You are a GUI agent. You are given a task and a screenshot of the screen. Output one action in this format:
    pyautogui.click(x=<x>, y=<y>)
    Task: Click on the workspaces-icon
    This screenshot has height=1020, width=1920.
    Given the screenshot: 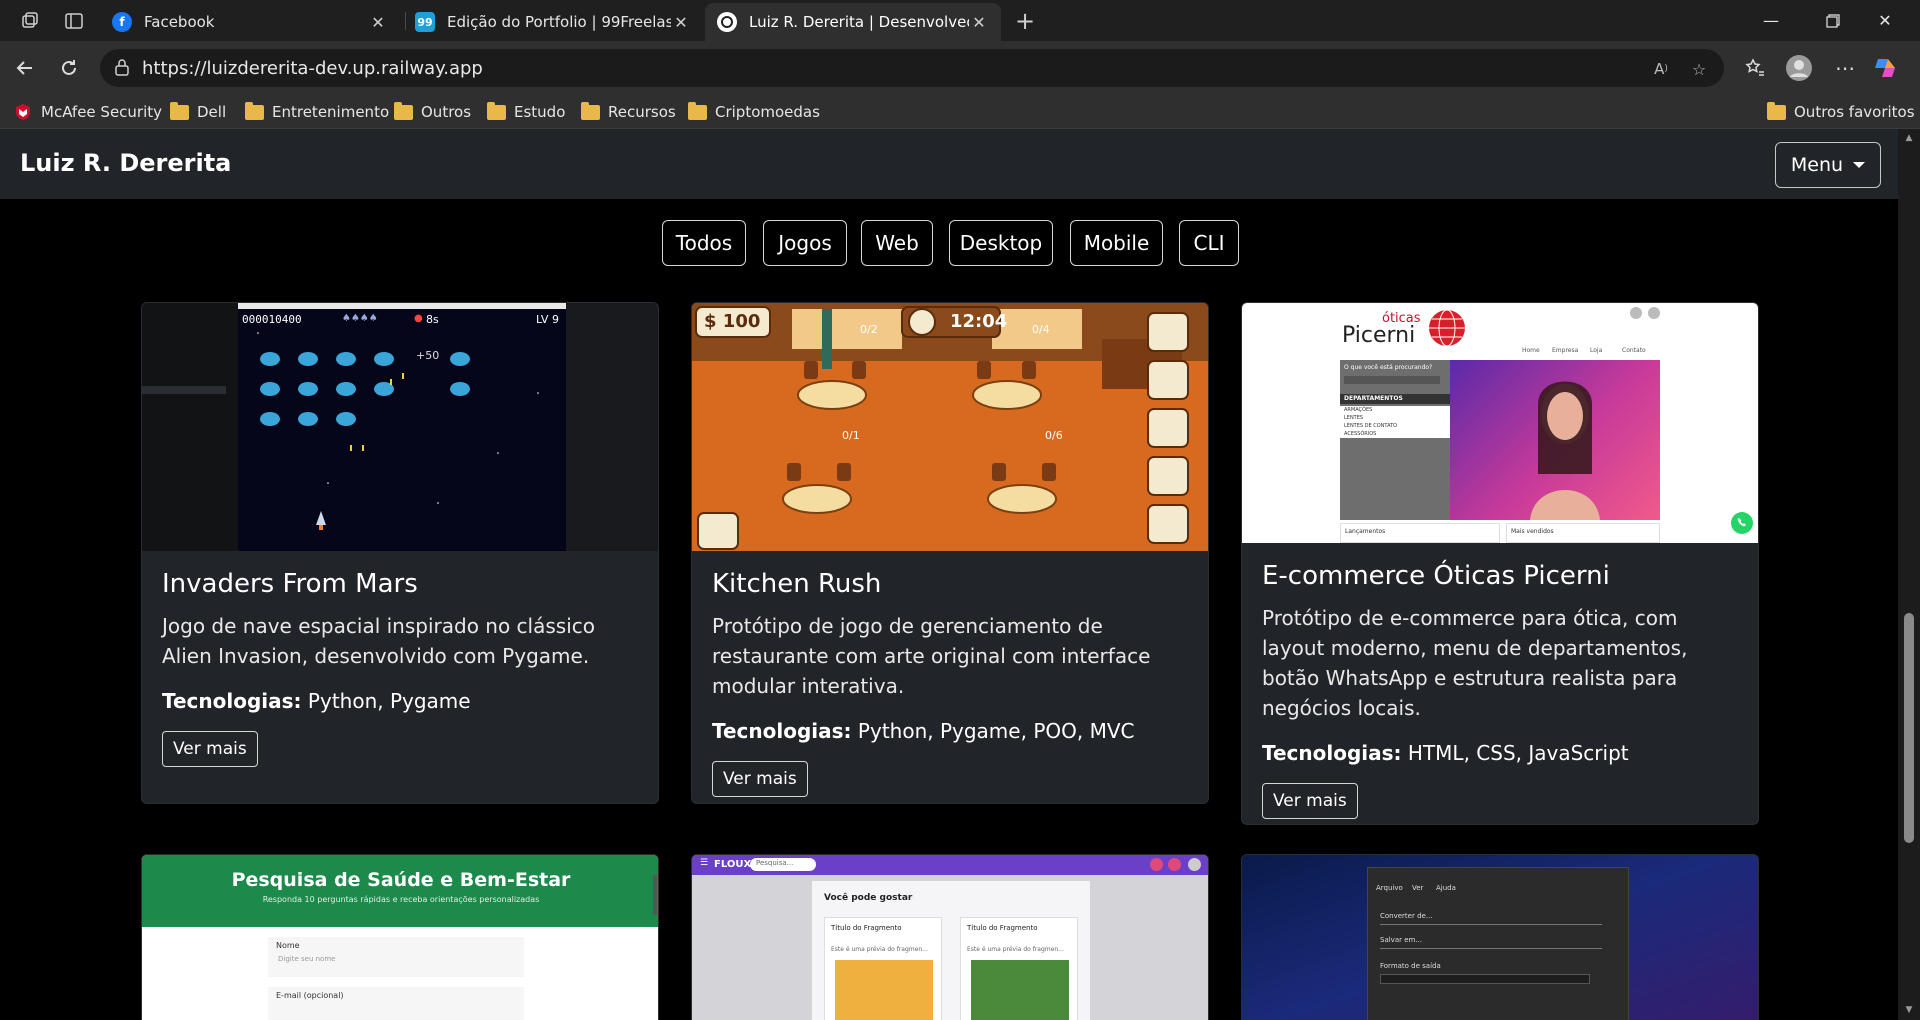 What is the action you would take?
    pyautogui.click(x=30, y=21)
    